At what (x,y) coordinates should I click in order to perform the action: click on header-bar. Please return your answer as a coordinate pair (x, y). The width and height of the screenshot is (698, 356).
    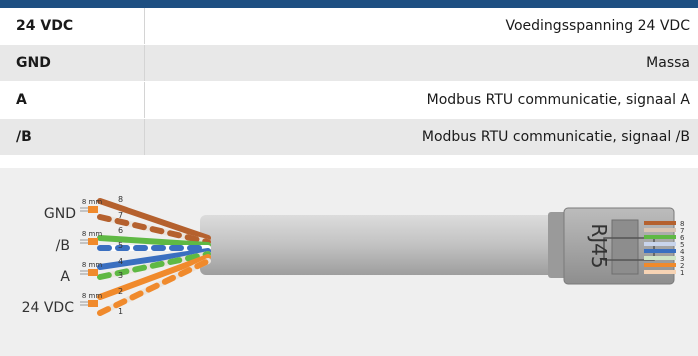
    Looking at the image, I should click on (349, 4).